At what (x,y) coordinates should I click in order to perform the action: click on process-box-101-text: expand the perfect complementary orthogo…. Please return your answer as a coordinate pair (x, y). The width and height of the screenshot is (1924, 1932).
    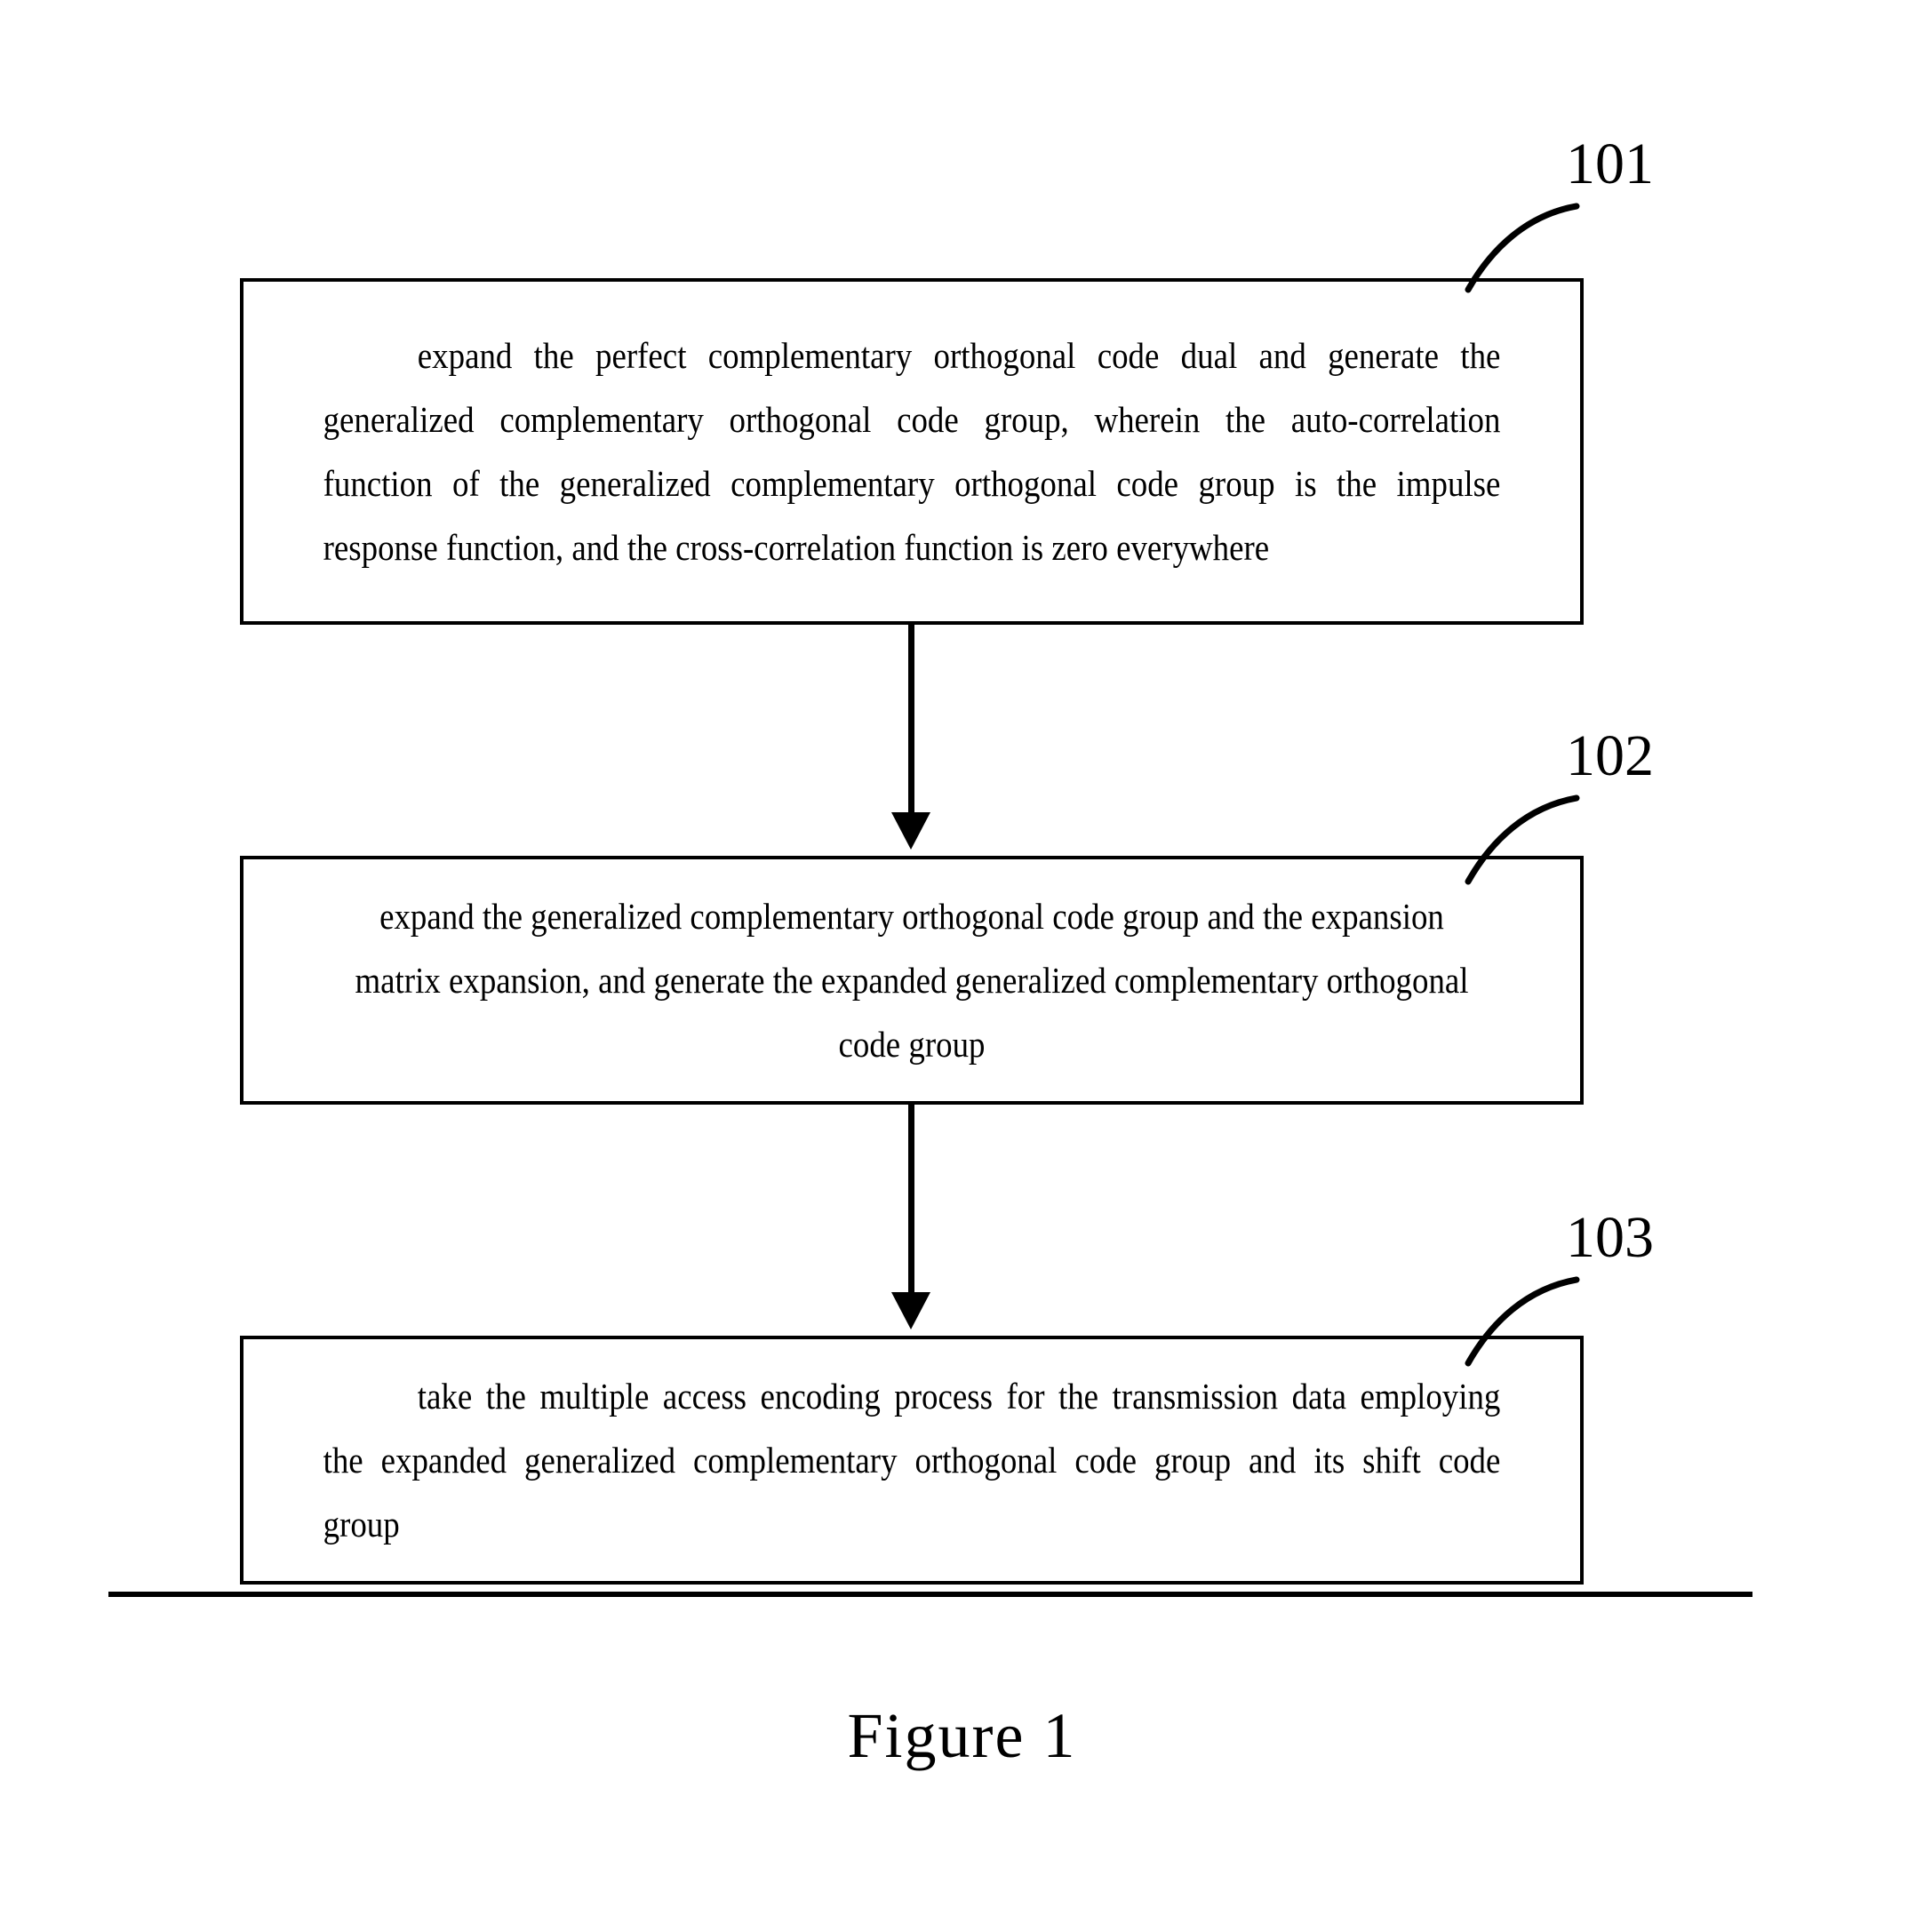
    Looking at the image, I should click on (911, 451).